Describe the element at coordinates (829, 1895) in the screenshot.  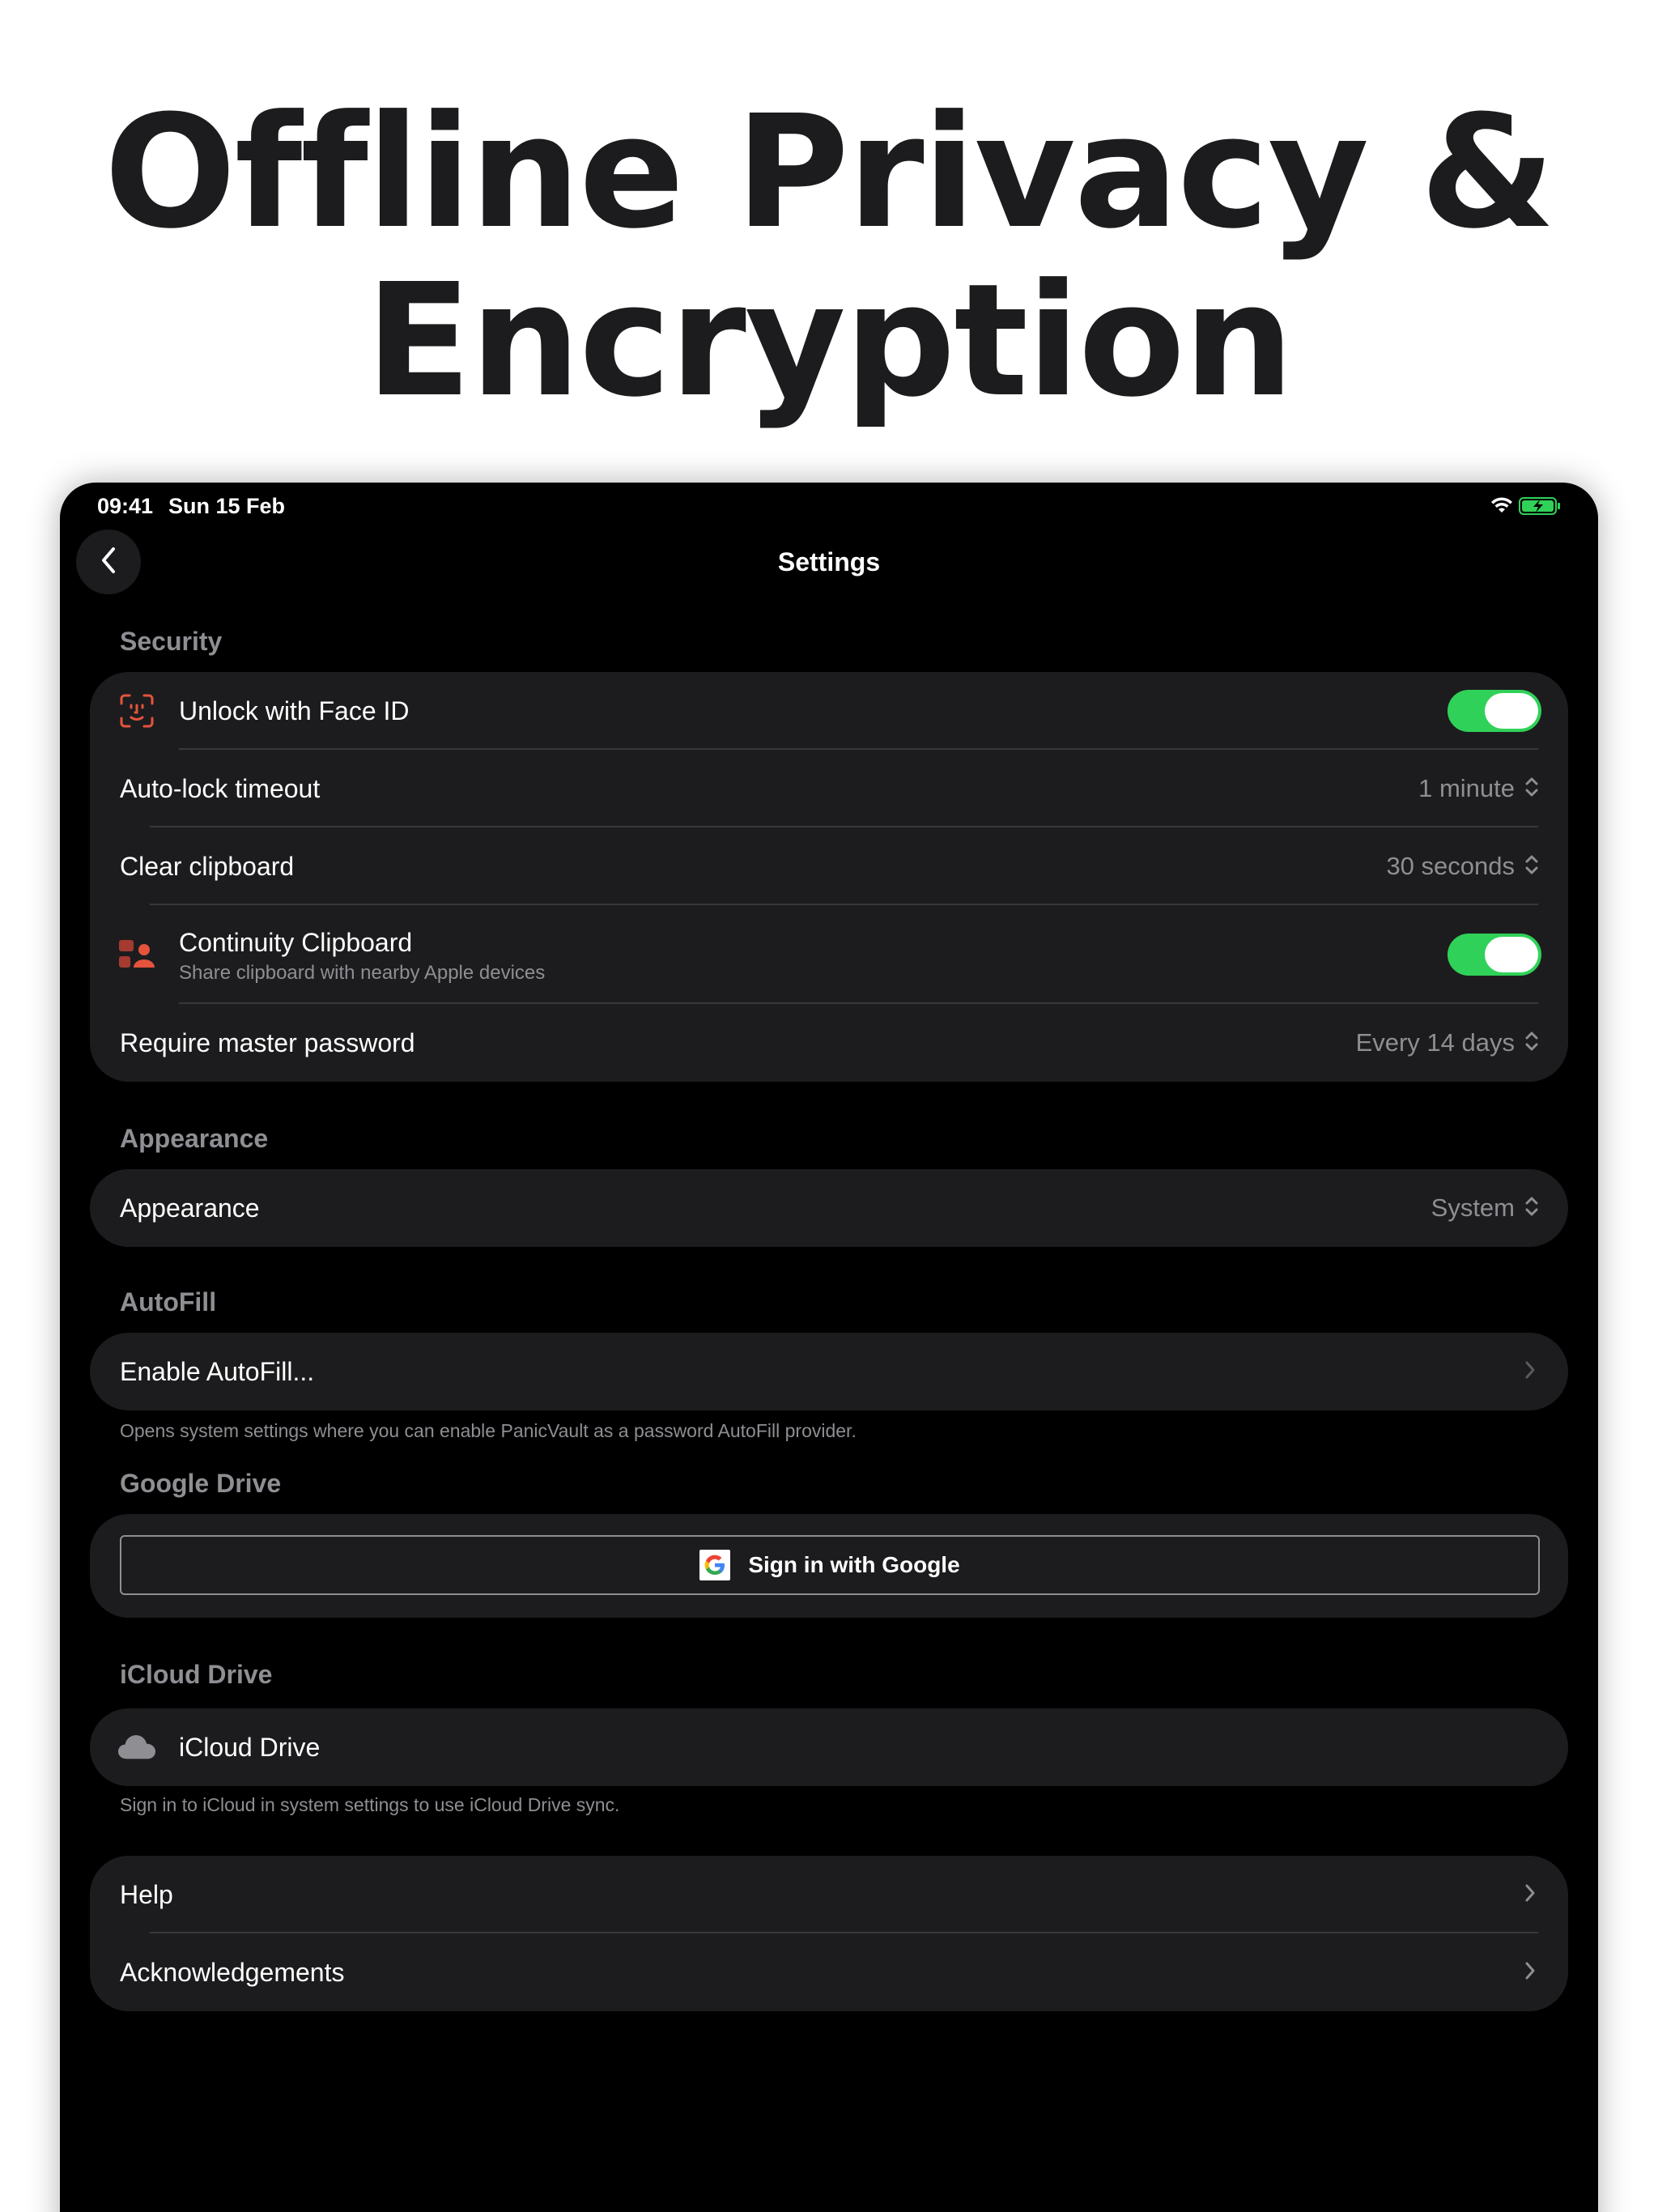
I see `help-row: Help` at that location.